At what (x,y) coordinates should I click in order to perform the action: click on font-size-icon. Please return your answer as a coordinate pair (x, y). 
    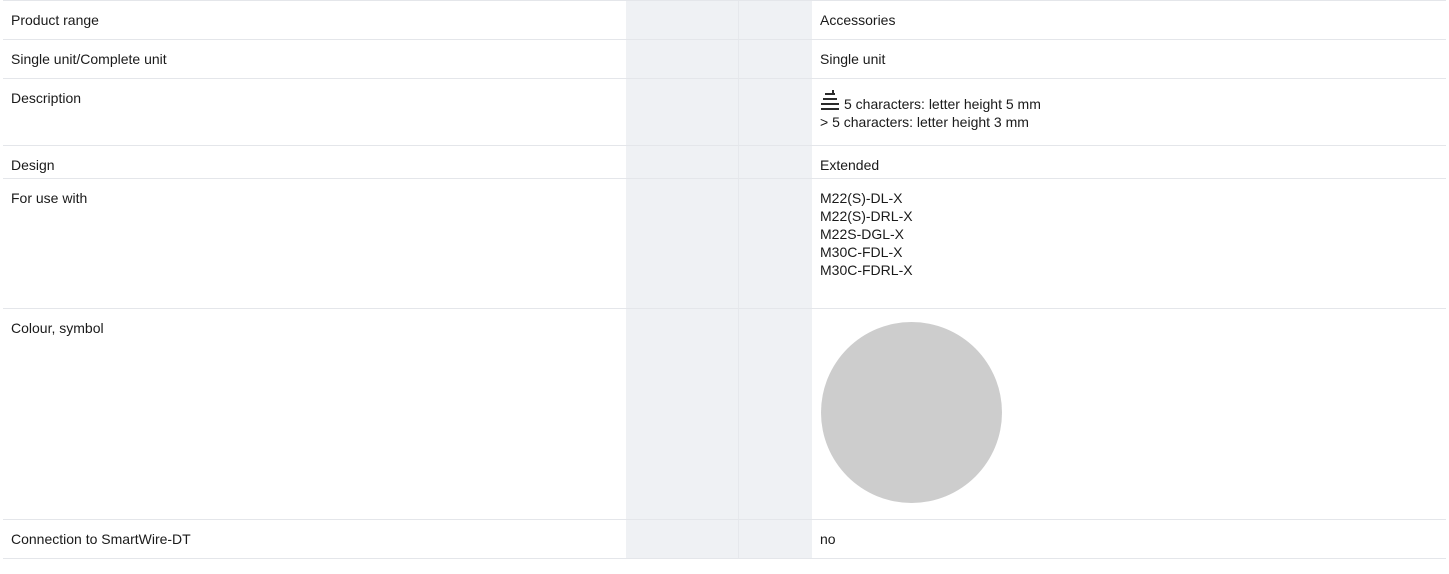
    Looking at the image, I should click on (830, 100).